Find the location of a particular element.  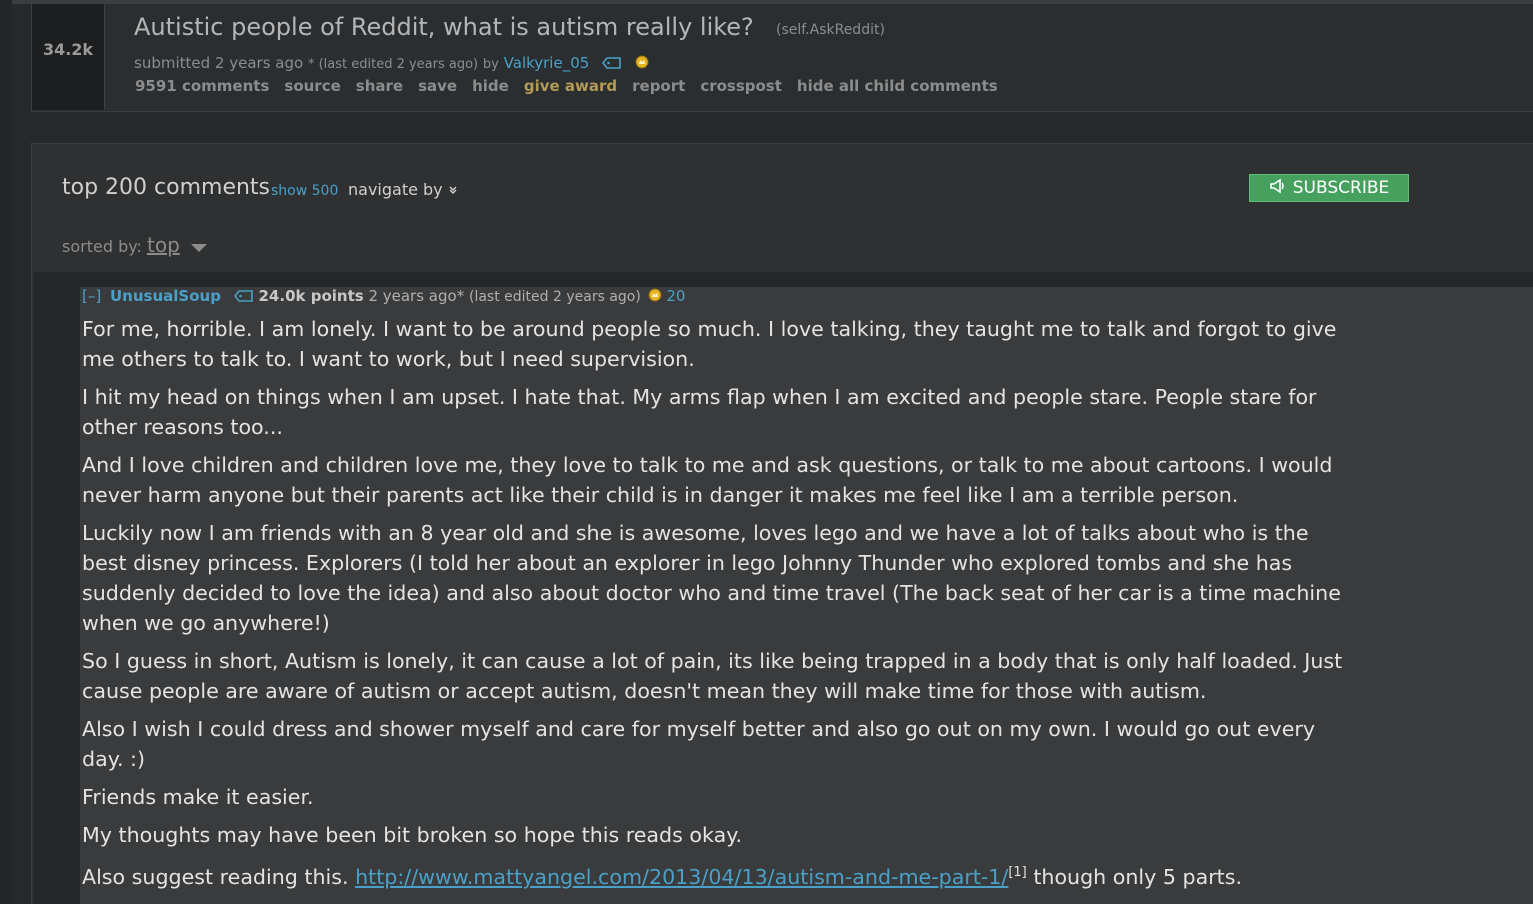

by-label: by is located at coordinates (490, 64).